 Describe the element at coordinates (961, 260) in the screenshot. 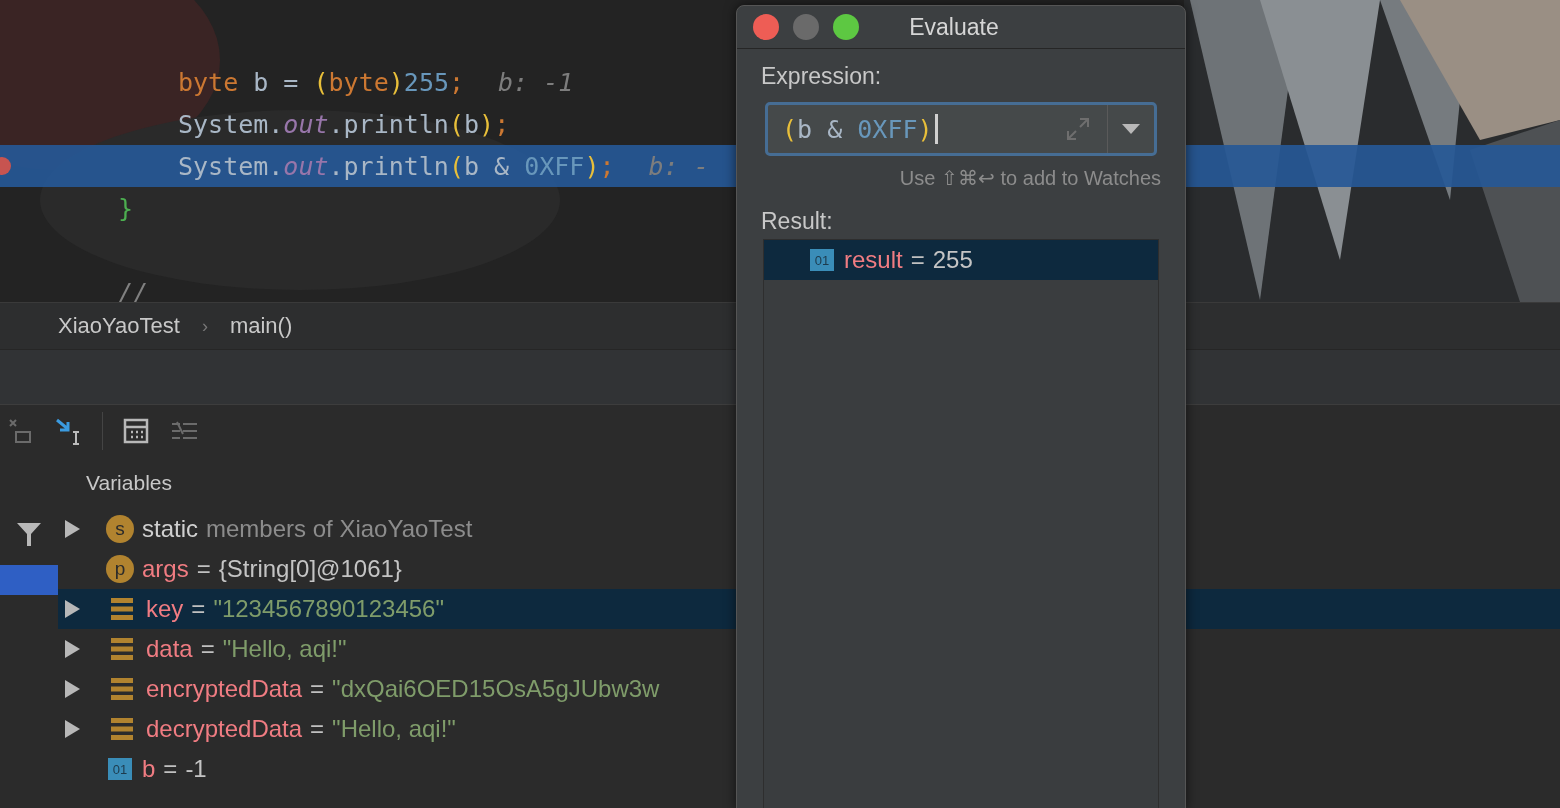

I see `result-row: 01 result = 255` at that location.